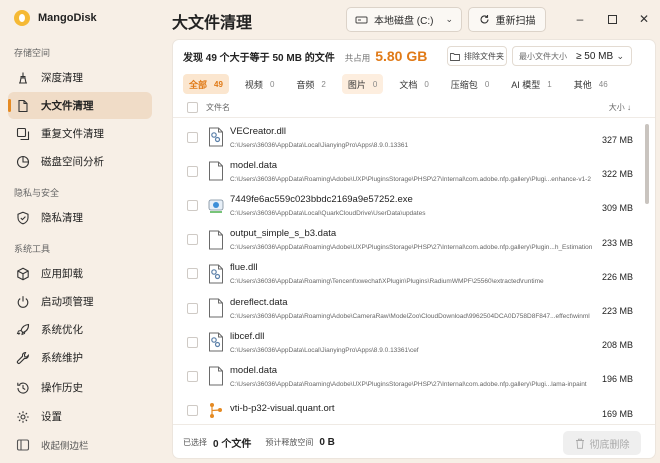 The image size is (660, 463). I want to click on tab-category: 全部 49, so click(206, 84).